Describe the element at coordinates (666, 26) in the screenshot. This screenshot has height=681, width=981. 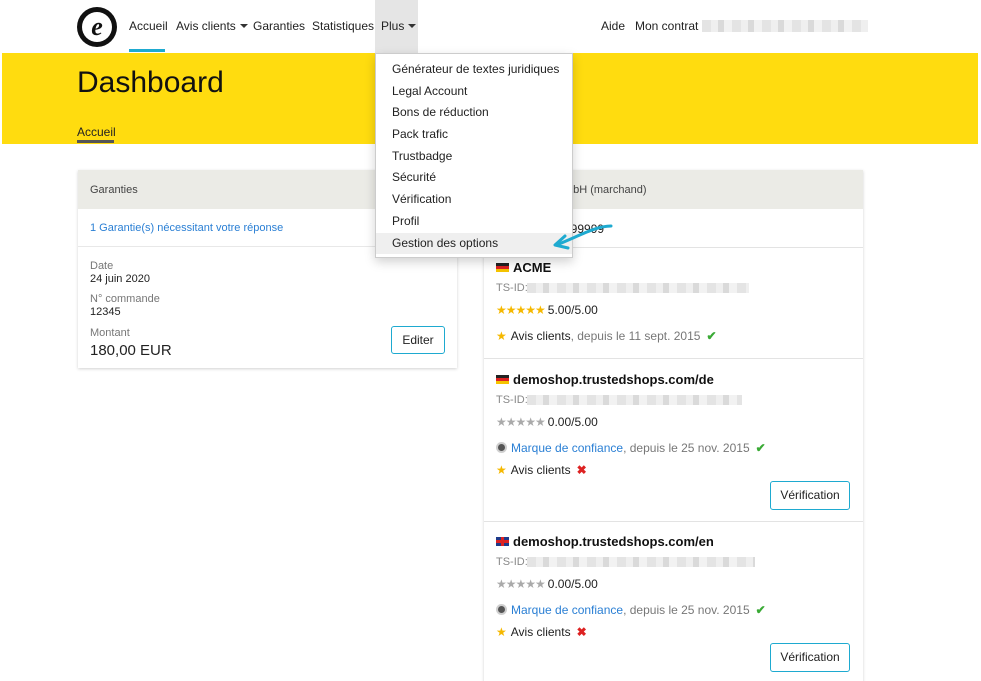
I see `nav-mon-contrat: Mon contrat` at that location.